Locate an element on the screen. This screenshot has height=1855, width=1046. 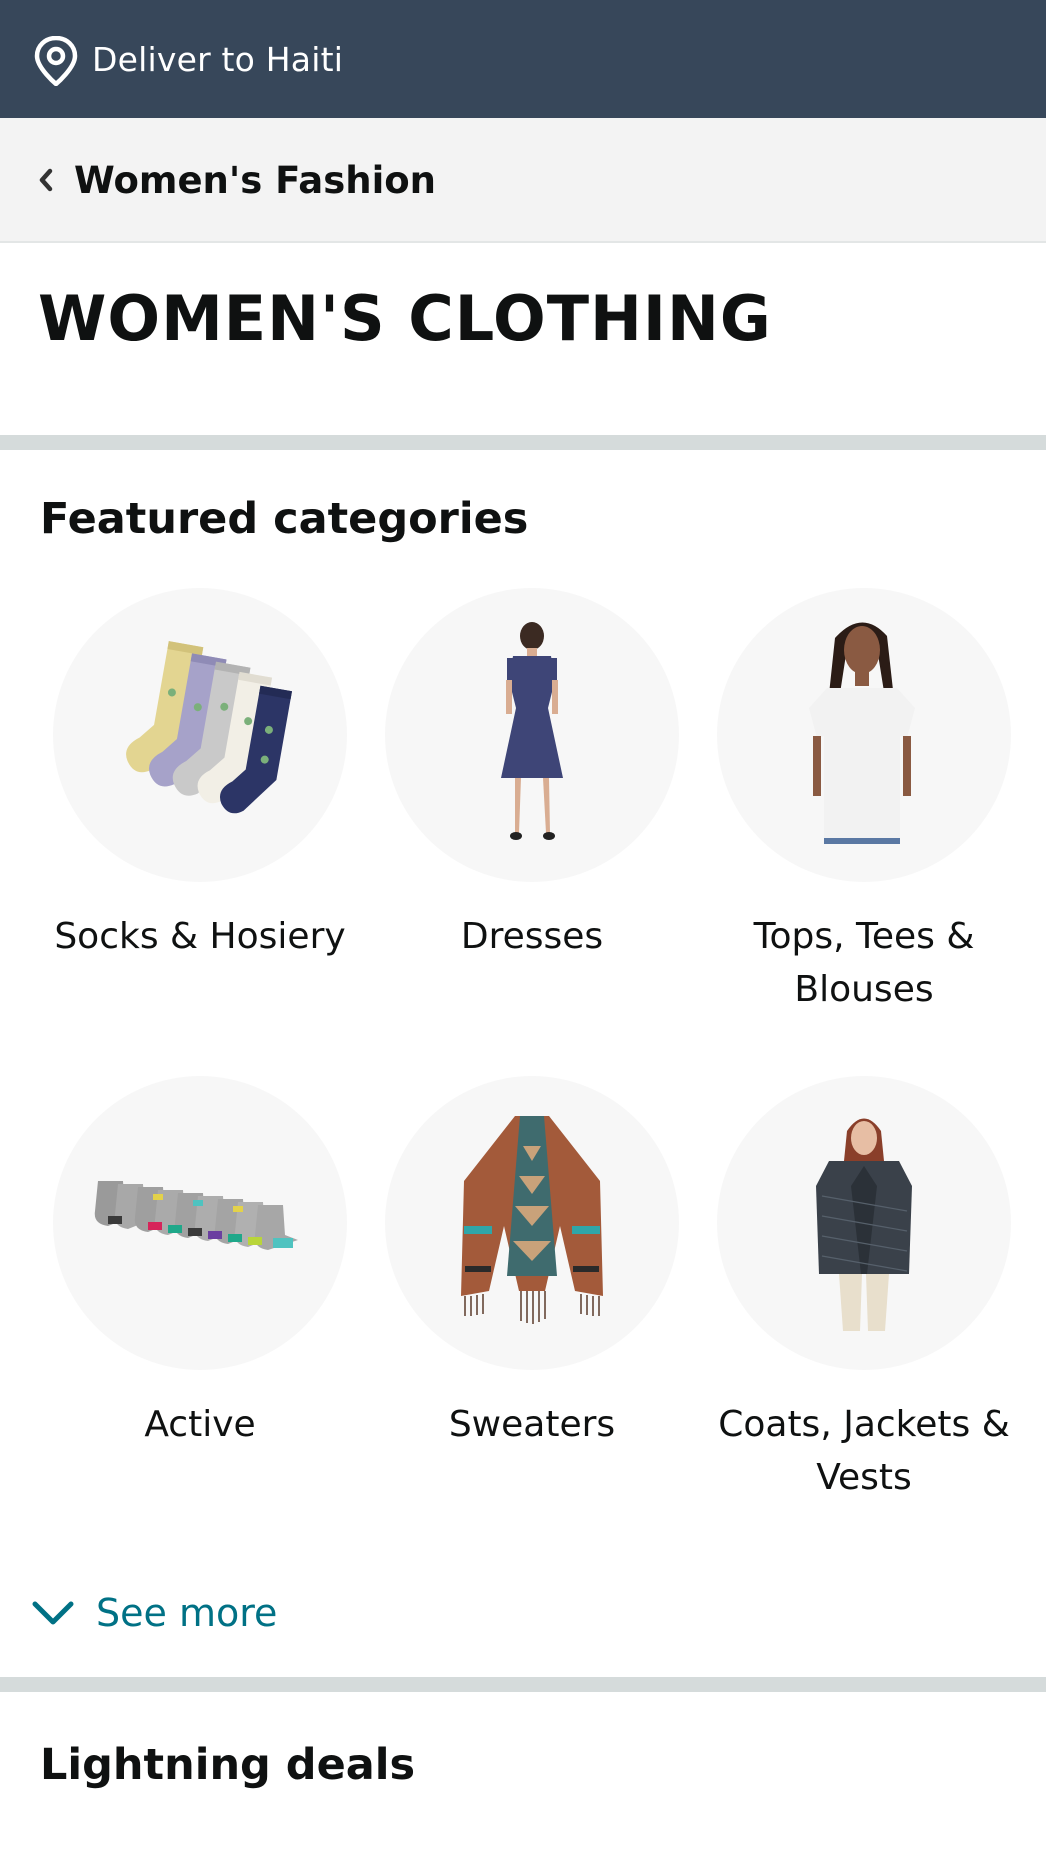
featured-categories-heading: Featured categories is located at coordinates (284, 519).